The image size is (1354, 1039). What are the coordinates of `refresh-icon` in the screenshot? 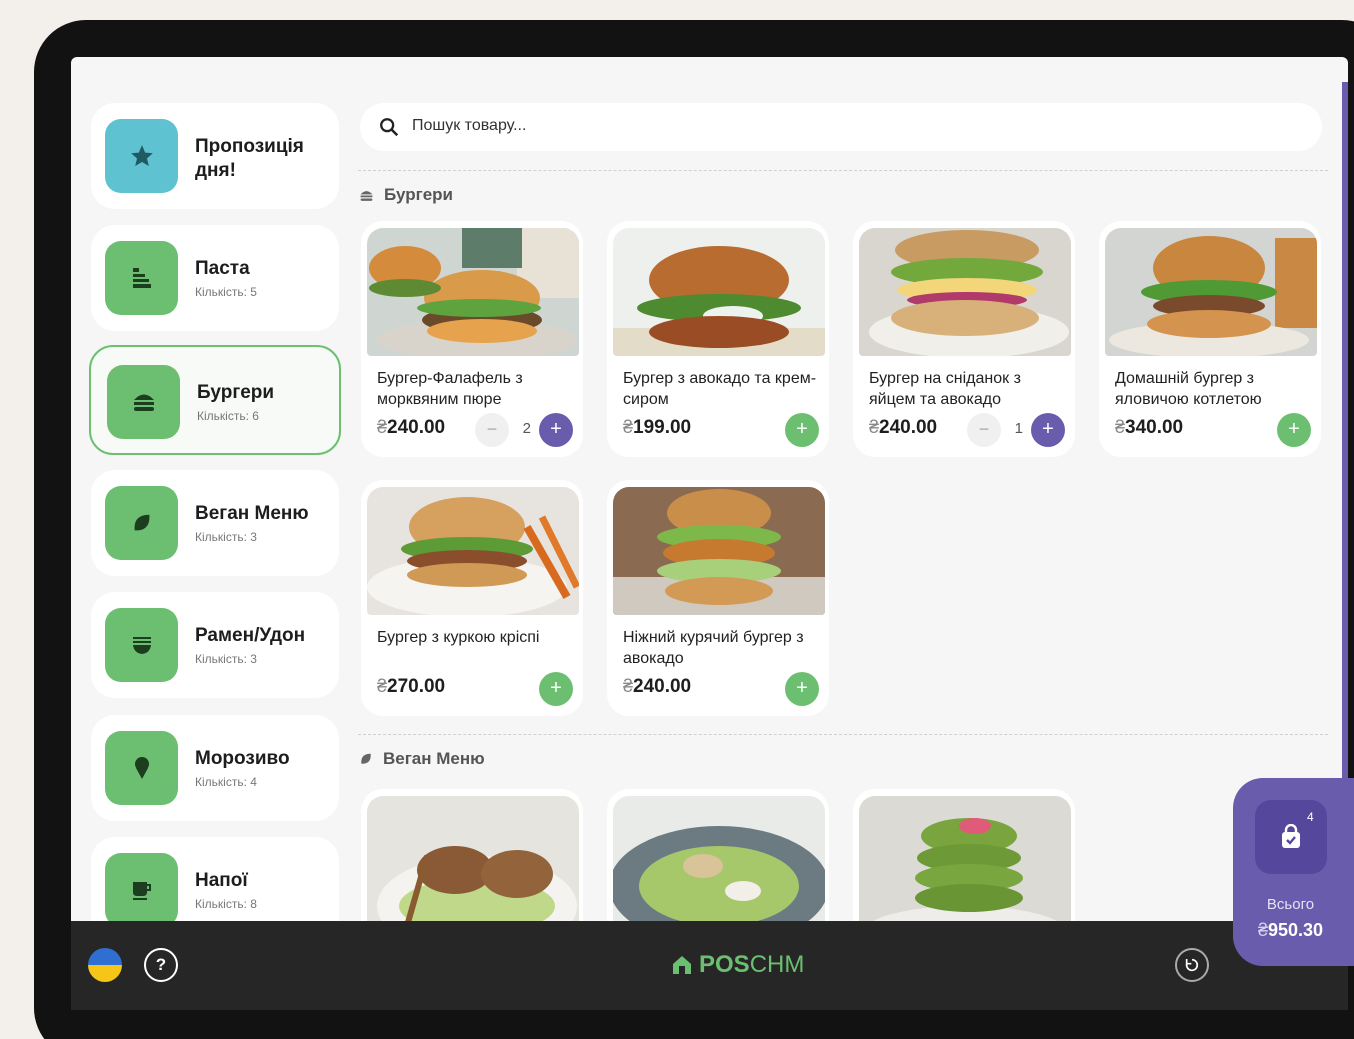 It's located at (1192, 965).